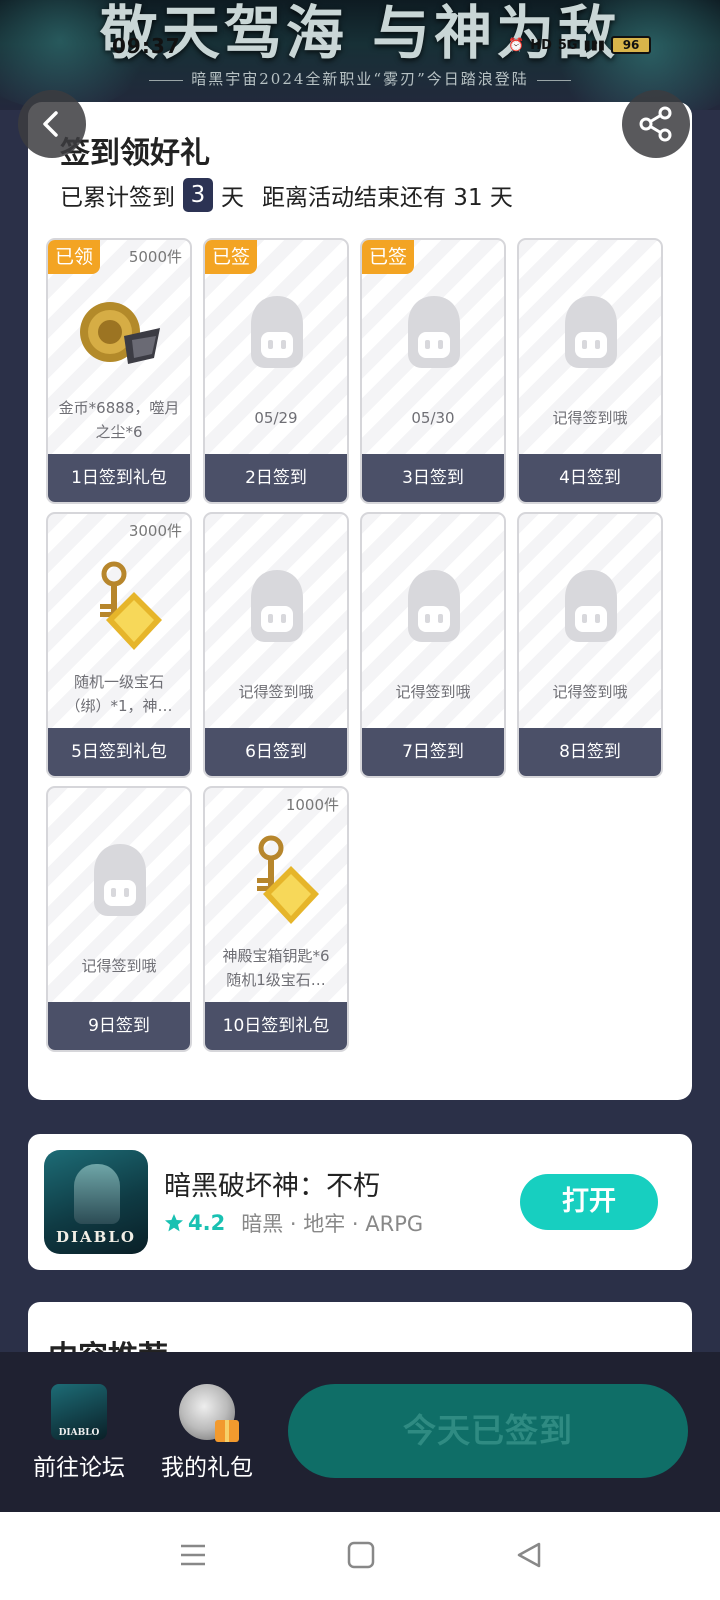  I want to click on back-triangle-icon, so click(529, 1555).